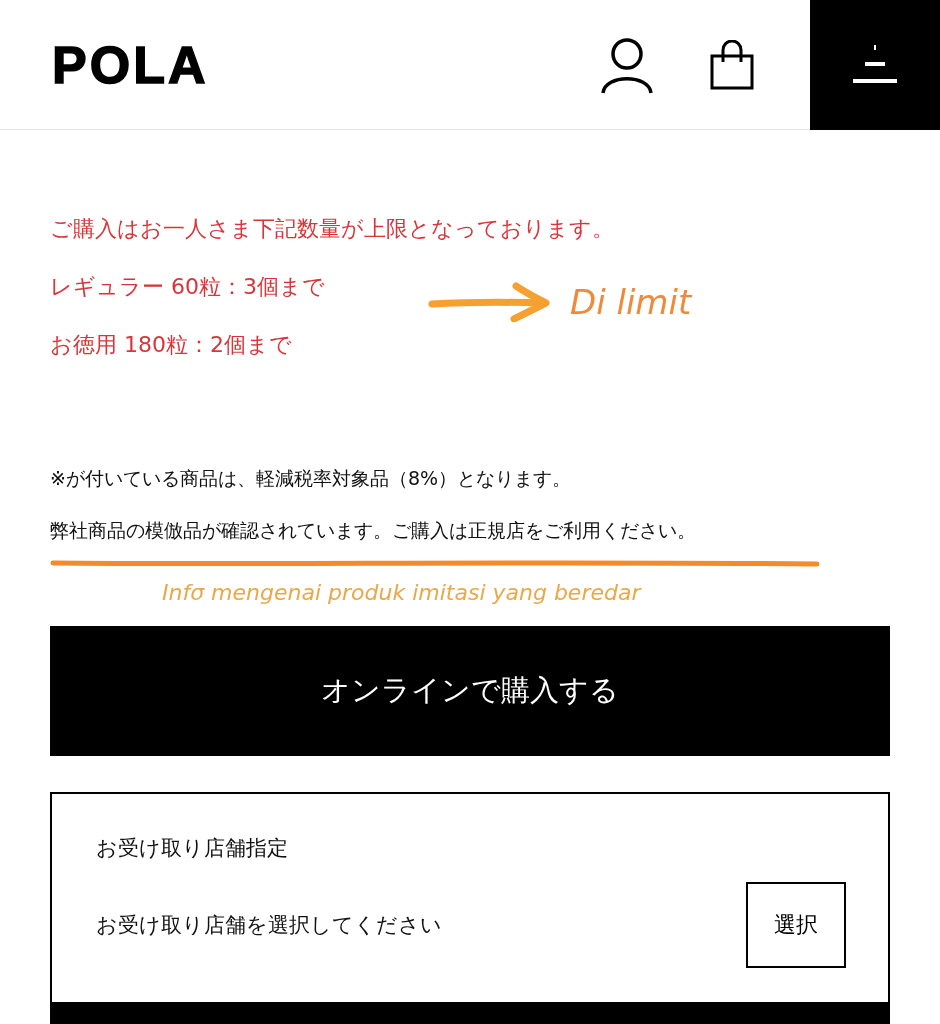 The image size is (940, 1024). Describe the element at coordinates (631, 302) in the screenshot. I see `annotation-text: Di limit` at that location.